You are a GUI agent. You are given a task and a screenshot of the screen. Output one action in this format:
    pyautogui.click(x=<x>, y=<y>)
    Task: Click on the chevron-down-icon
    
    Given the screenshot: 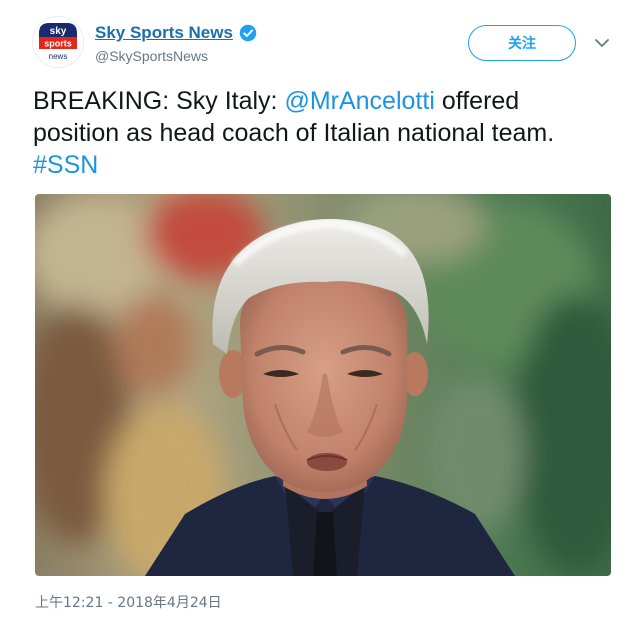 What is the action you would take?
    pyautogui.click(x=602, y=43)
    